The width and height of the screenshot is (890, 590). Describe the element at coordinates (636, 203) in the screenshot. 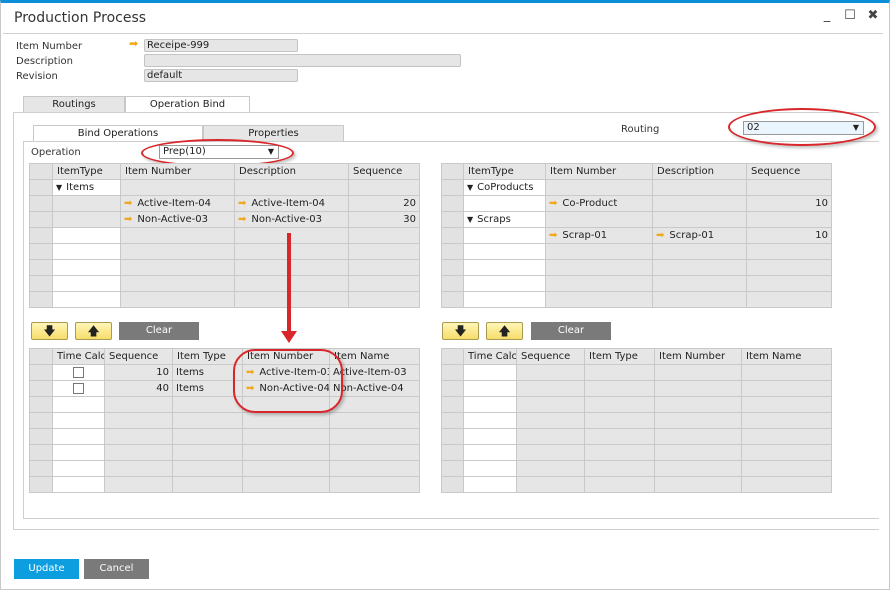

I see `table-row: ➡ Co-Product 10` at that location.